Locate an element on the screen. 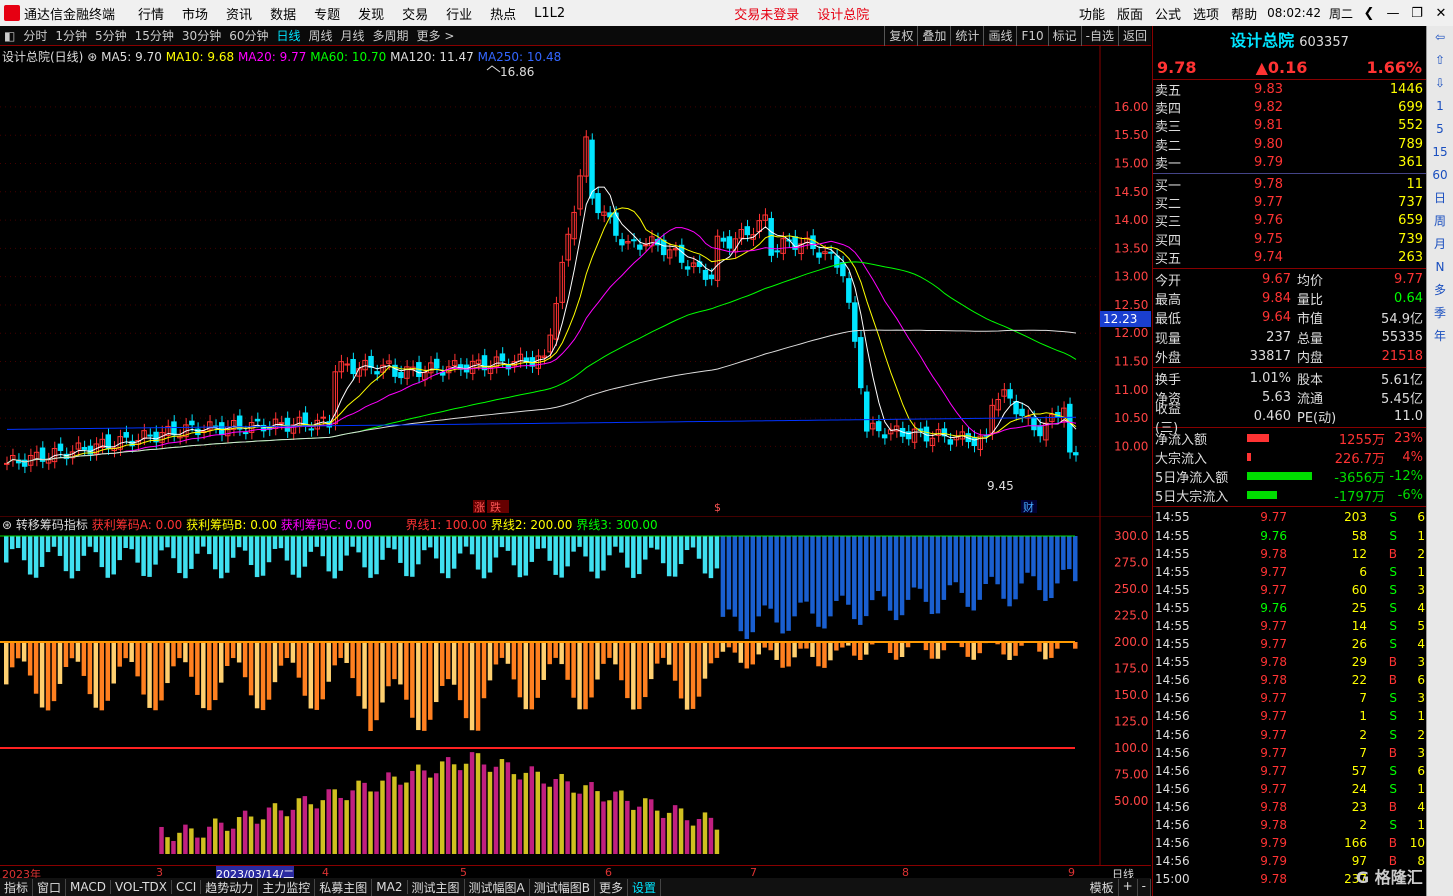 Image resolution: width=1453 pixels, height=896 pixels. orderbook-row: 买五 9.74 263 is located at coordinates (1289, 258).